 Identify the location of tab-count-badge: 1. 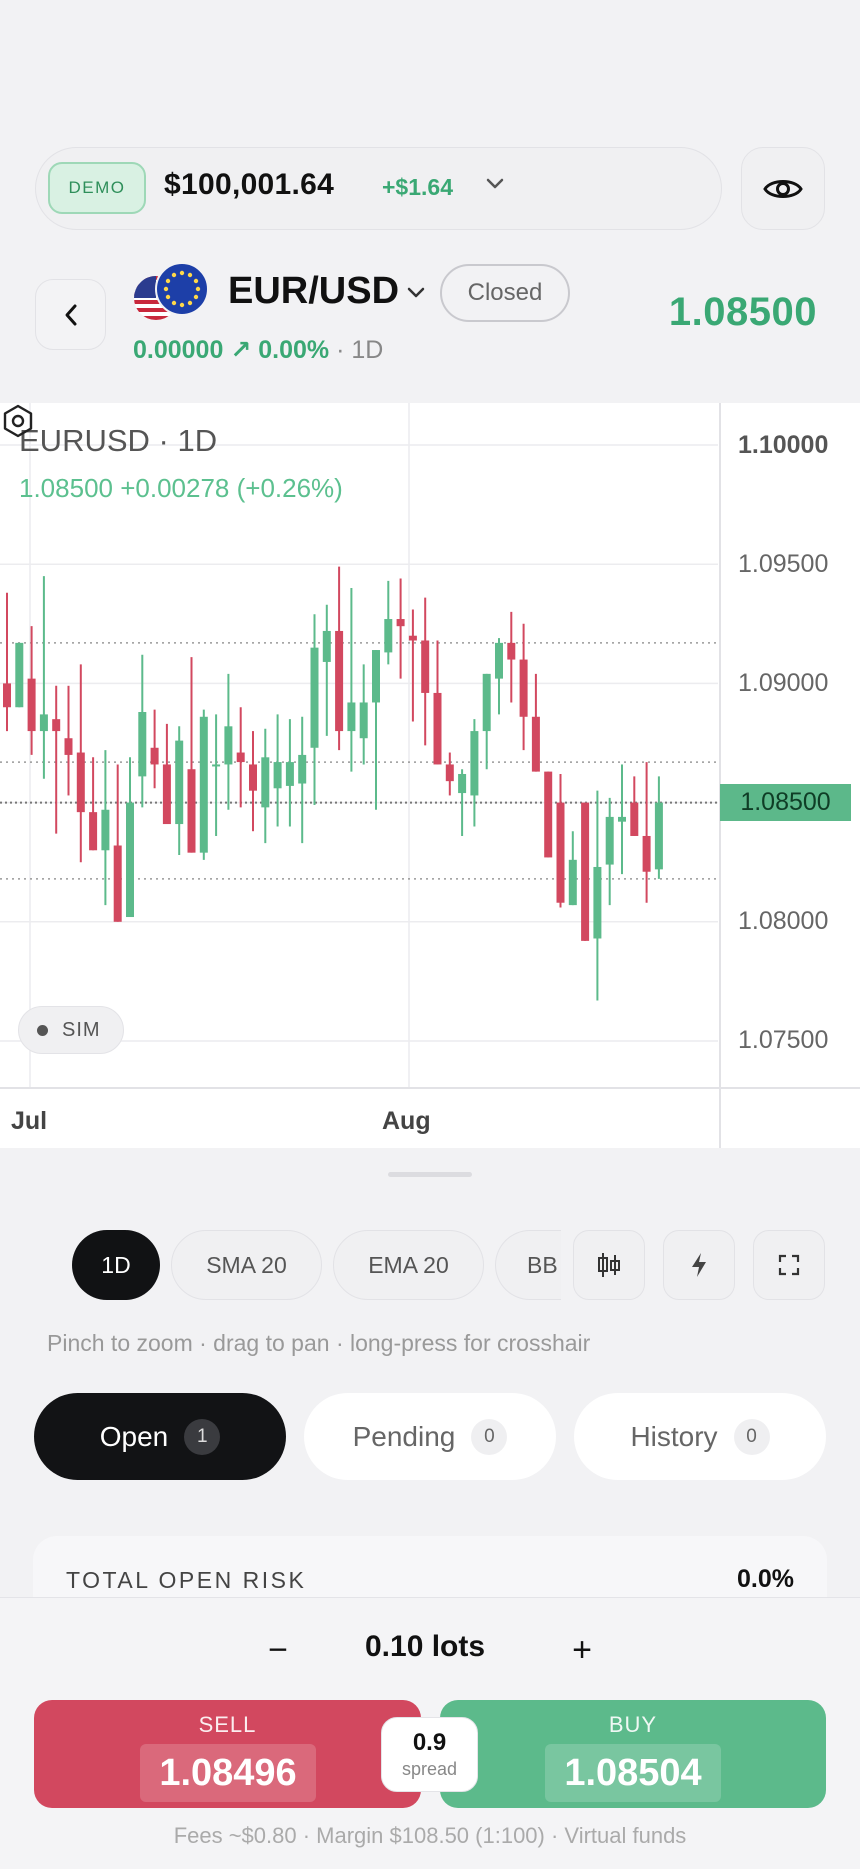
(202, 1436).